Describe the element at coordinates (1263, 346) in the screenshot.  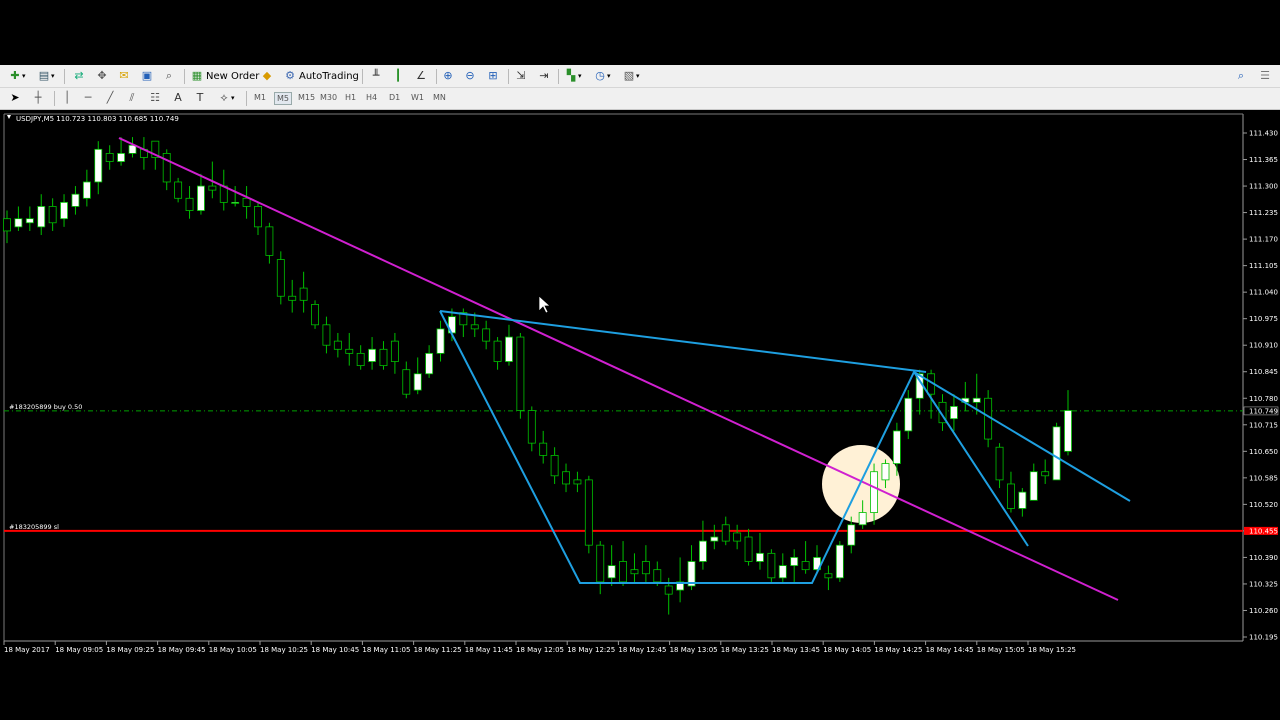
I see `price-tick-label: 110.910` at that location.